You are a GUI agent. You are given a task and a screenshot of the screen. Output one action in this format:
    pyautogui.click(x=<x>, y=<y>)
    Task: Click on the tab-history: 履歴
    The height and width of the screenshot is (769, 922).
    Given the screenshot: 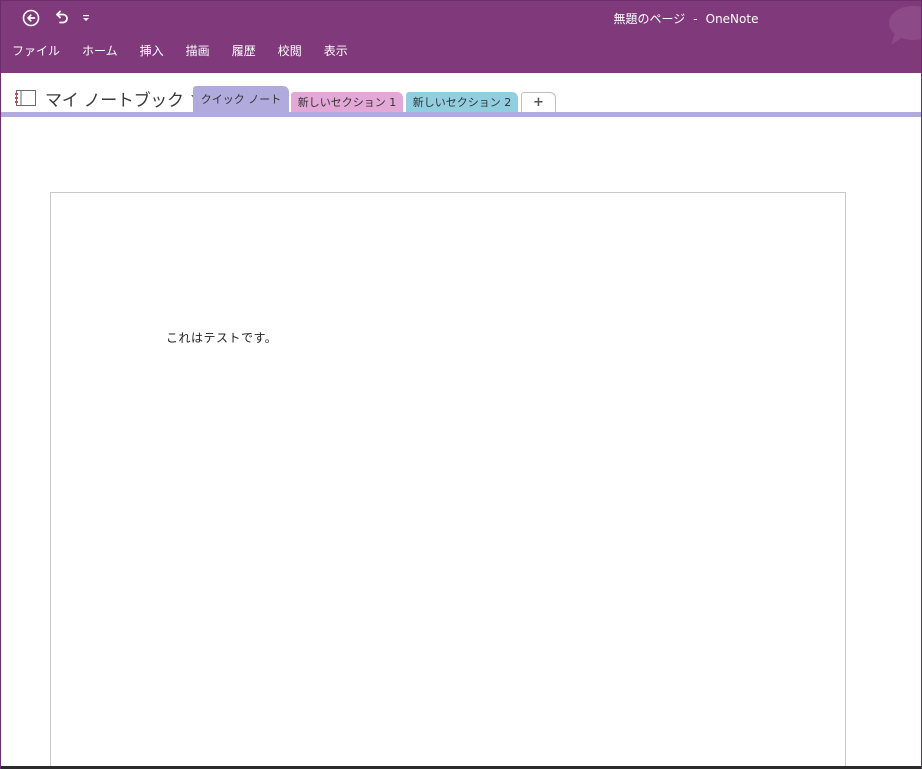 What is the action you would take?
    pyautogui.click(x=244, y=51)
    